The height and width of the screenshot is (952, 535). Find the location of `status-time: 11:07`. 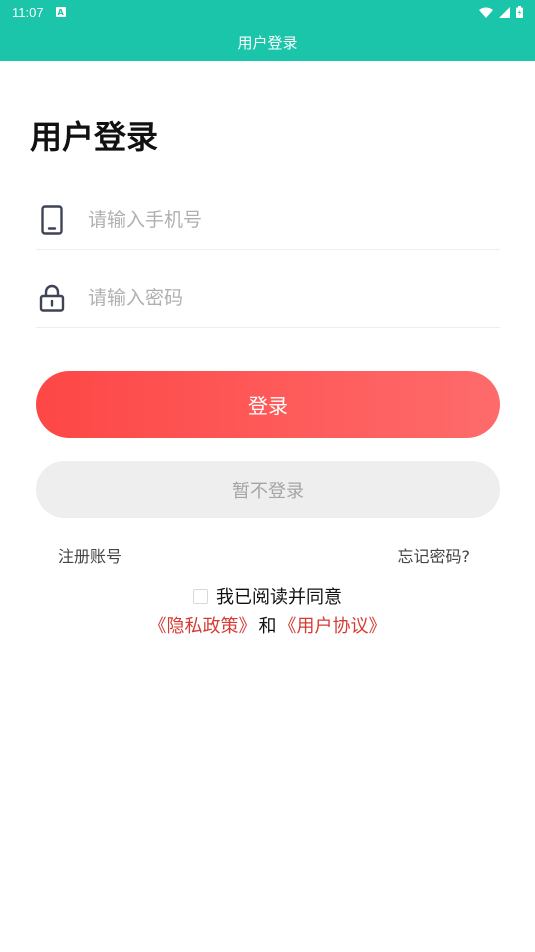

status-time: 11:07 is located at coordinates (28, 12).